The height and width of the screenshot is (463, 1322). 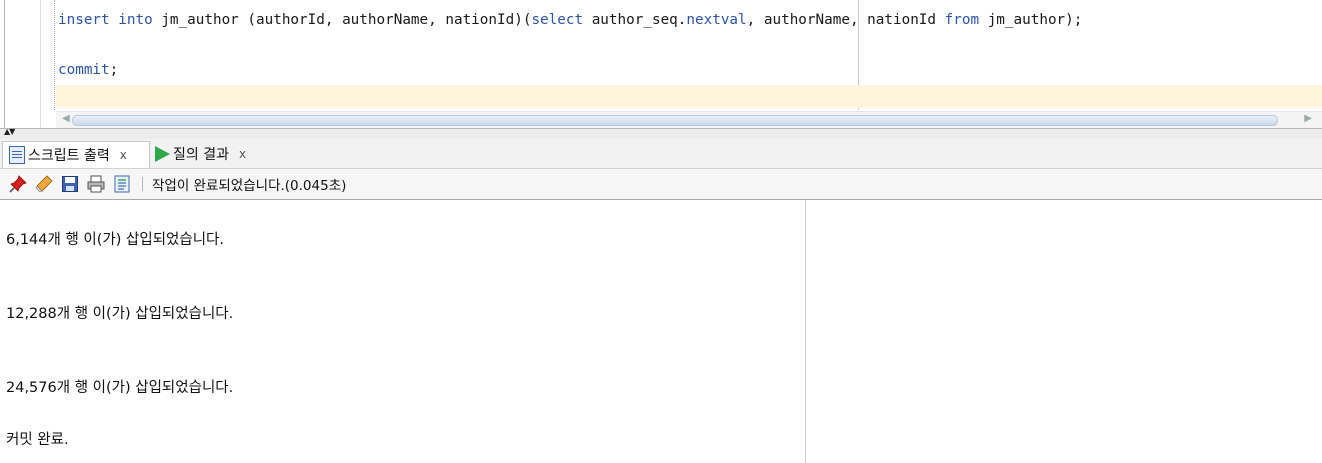 I want to click on toolbar-separator, so click(x=142, y=184).